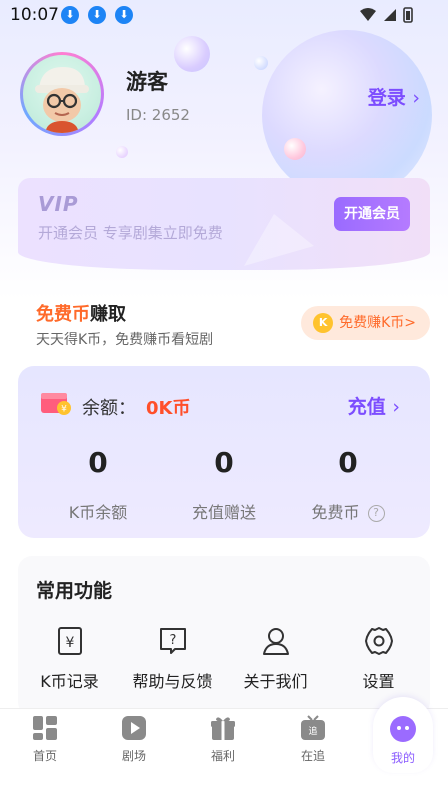 The width and height of the screenshot is (448, 796). I want to click on bottom-tab-bar: 首页 剧场 福利 追 在追 我的, so click(224, 746).